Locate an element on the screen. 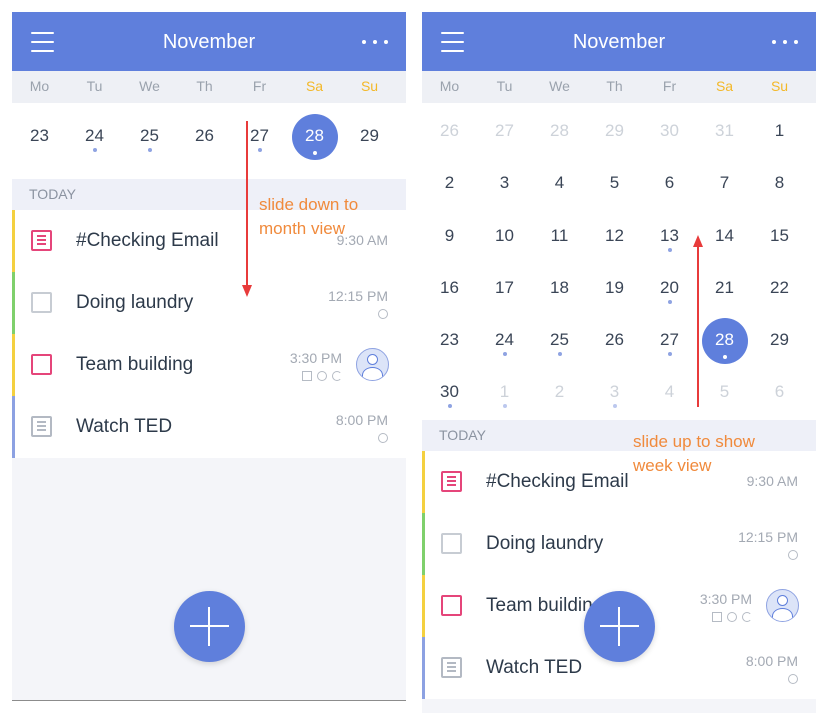 The image size is (829, 713). annotation-slide-up: slide up to show week view is located at coordinates (694, 454).